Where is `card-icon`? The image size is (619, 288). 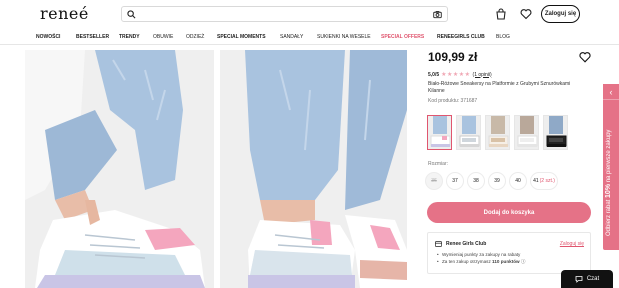
card-icon is located at coordinates (438, 244).